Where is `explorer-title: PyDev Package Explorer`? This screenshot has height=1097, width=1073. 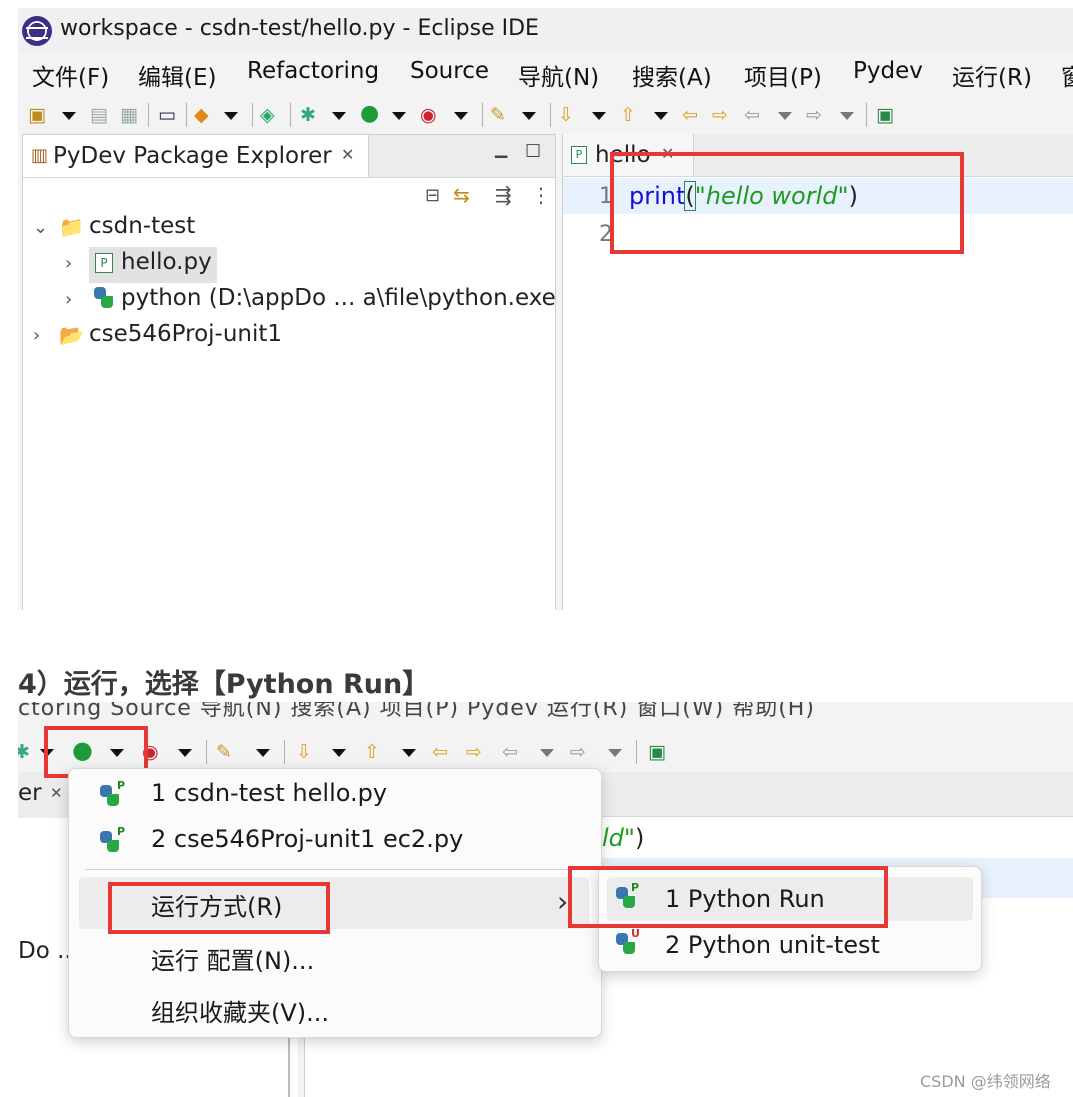
explorer-title: PyDev Package Explorer is located at coordinates (192, 156).